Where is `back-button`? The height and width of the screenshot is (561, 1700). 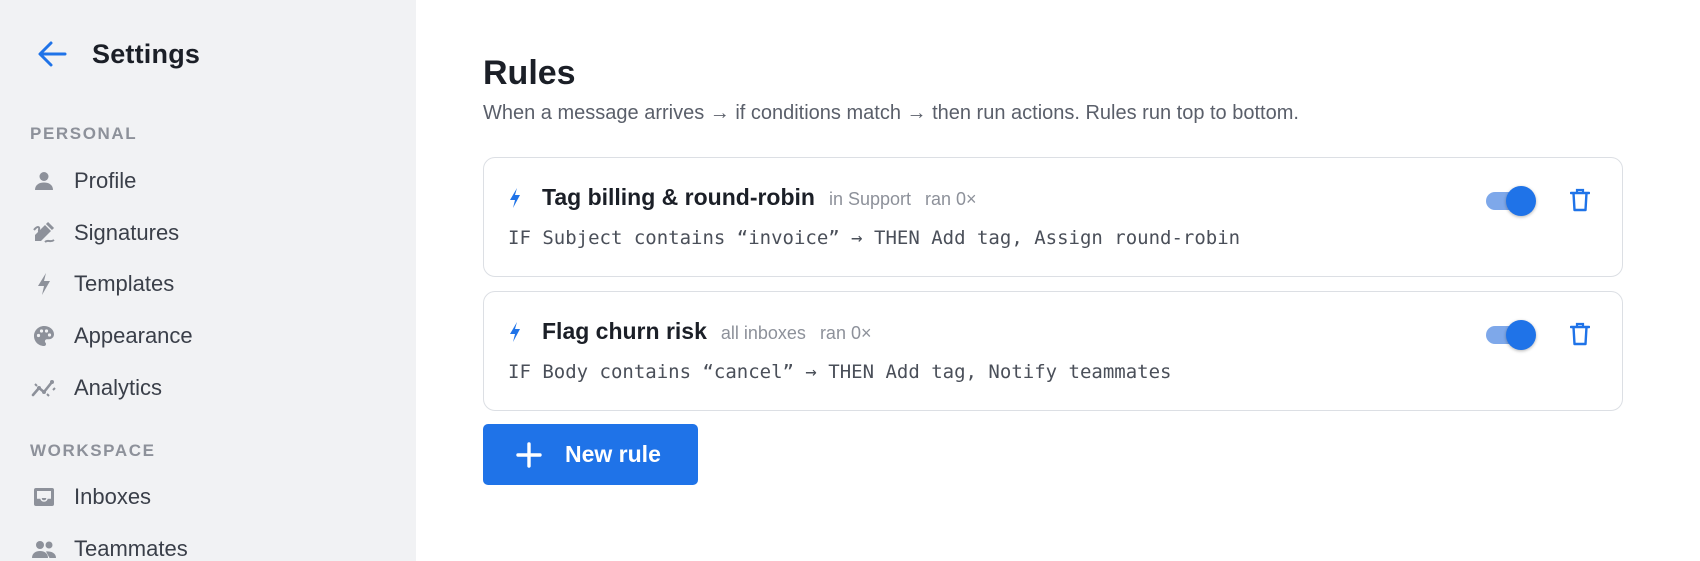
back-button is located at coordinates (52, 54).